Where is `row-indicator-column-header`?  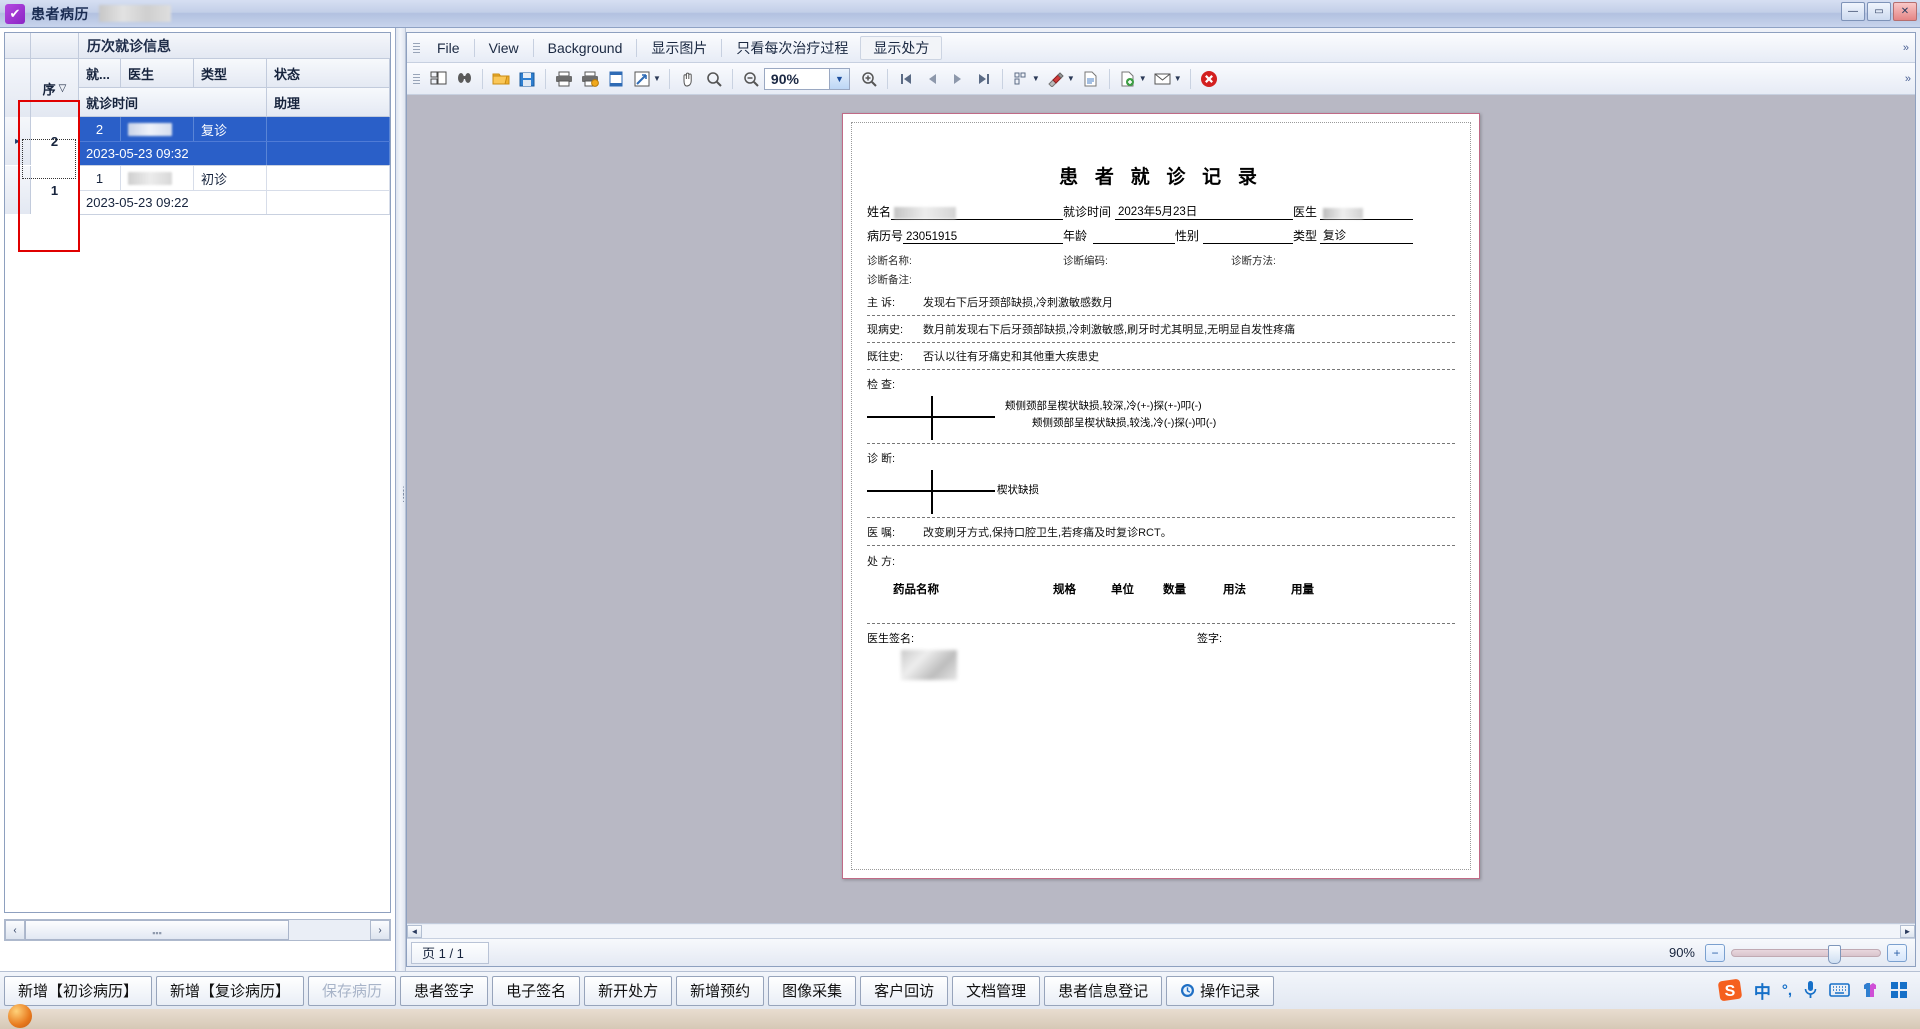
row-indicator-column-header is located at coordinates (18, 88).